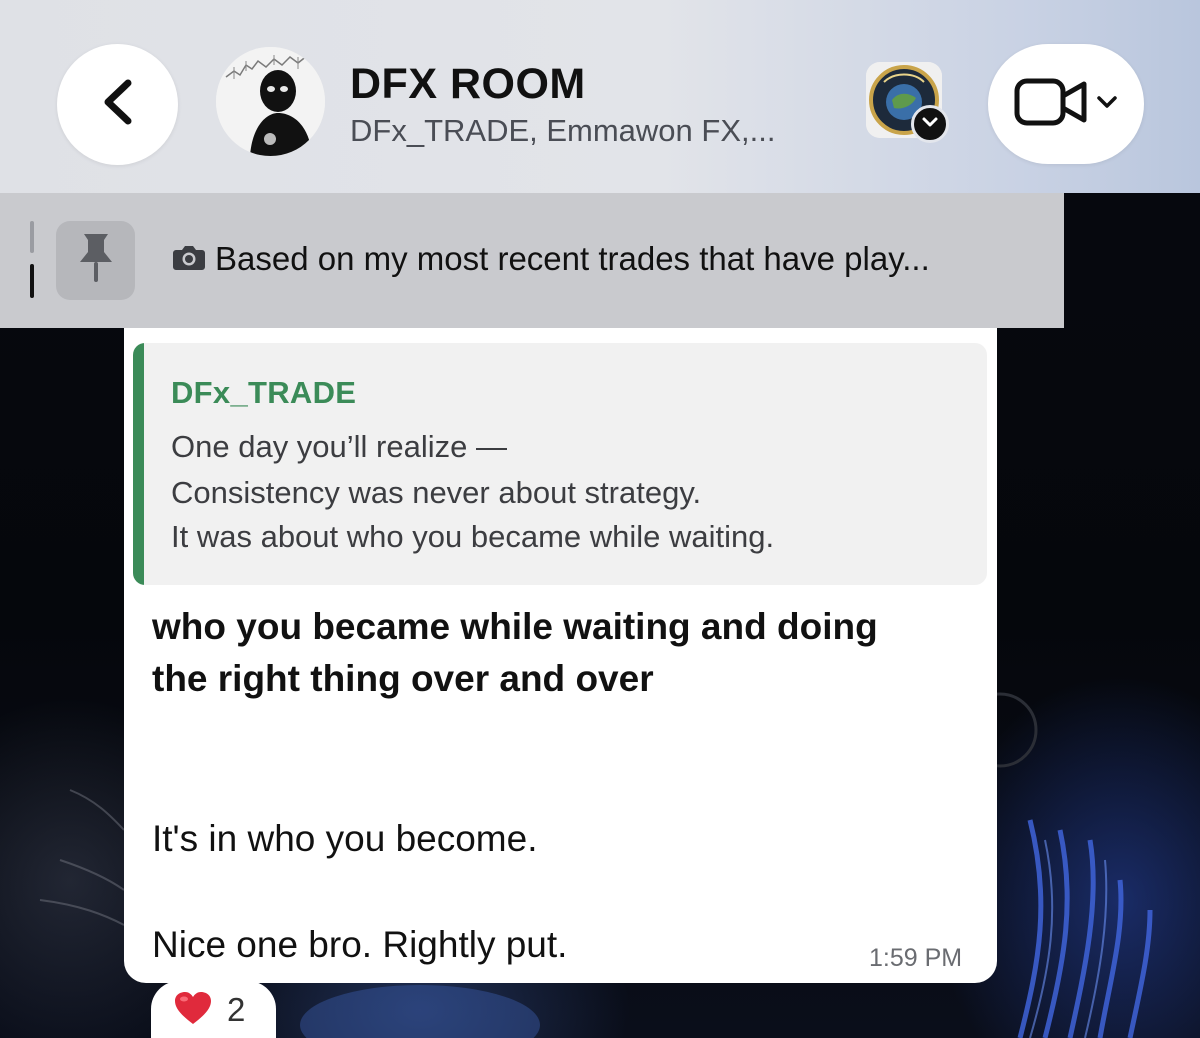 This screenshot has width=1200, height=1038. What do you see at coordinates (436, 492) in the screenshot?
I see `quote-line: Consistency was never about strategy.` at bounding box center [436, 492].